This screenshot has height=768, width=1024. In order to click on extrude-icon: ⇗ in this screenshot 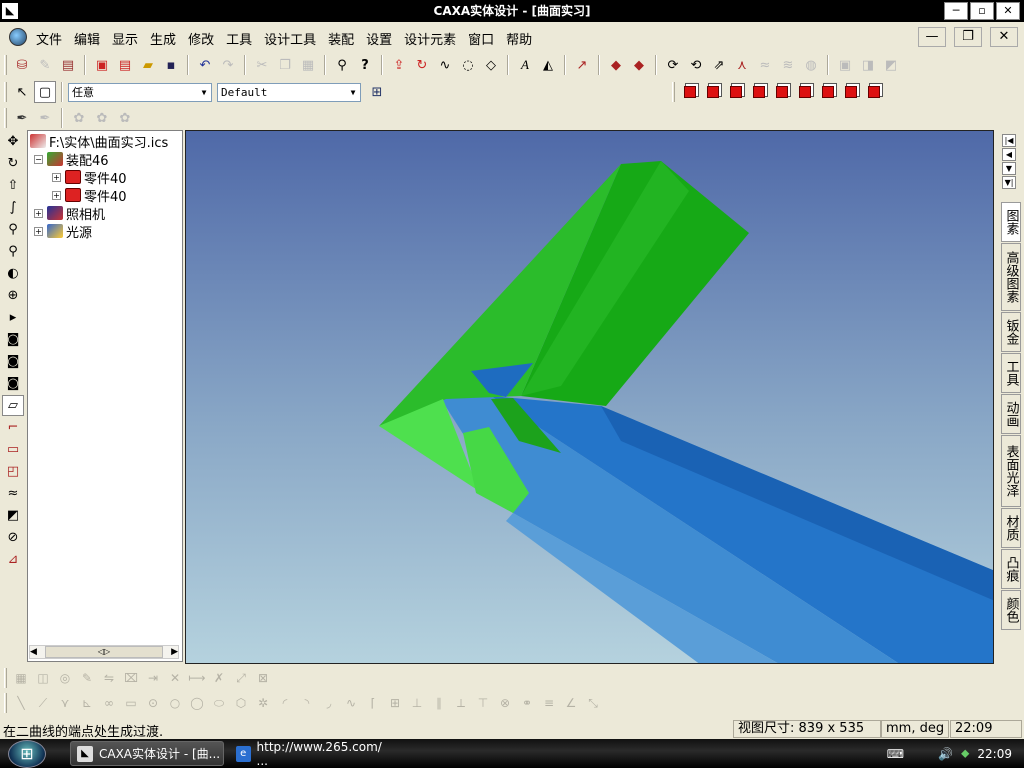, I will do `click(719, 65)`.